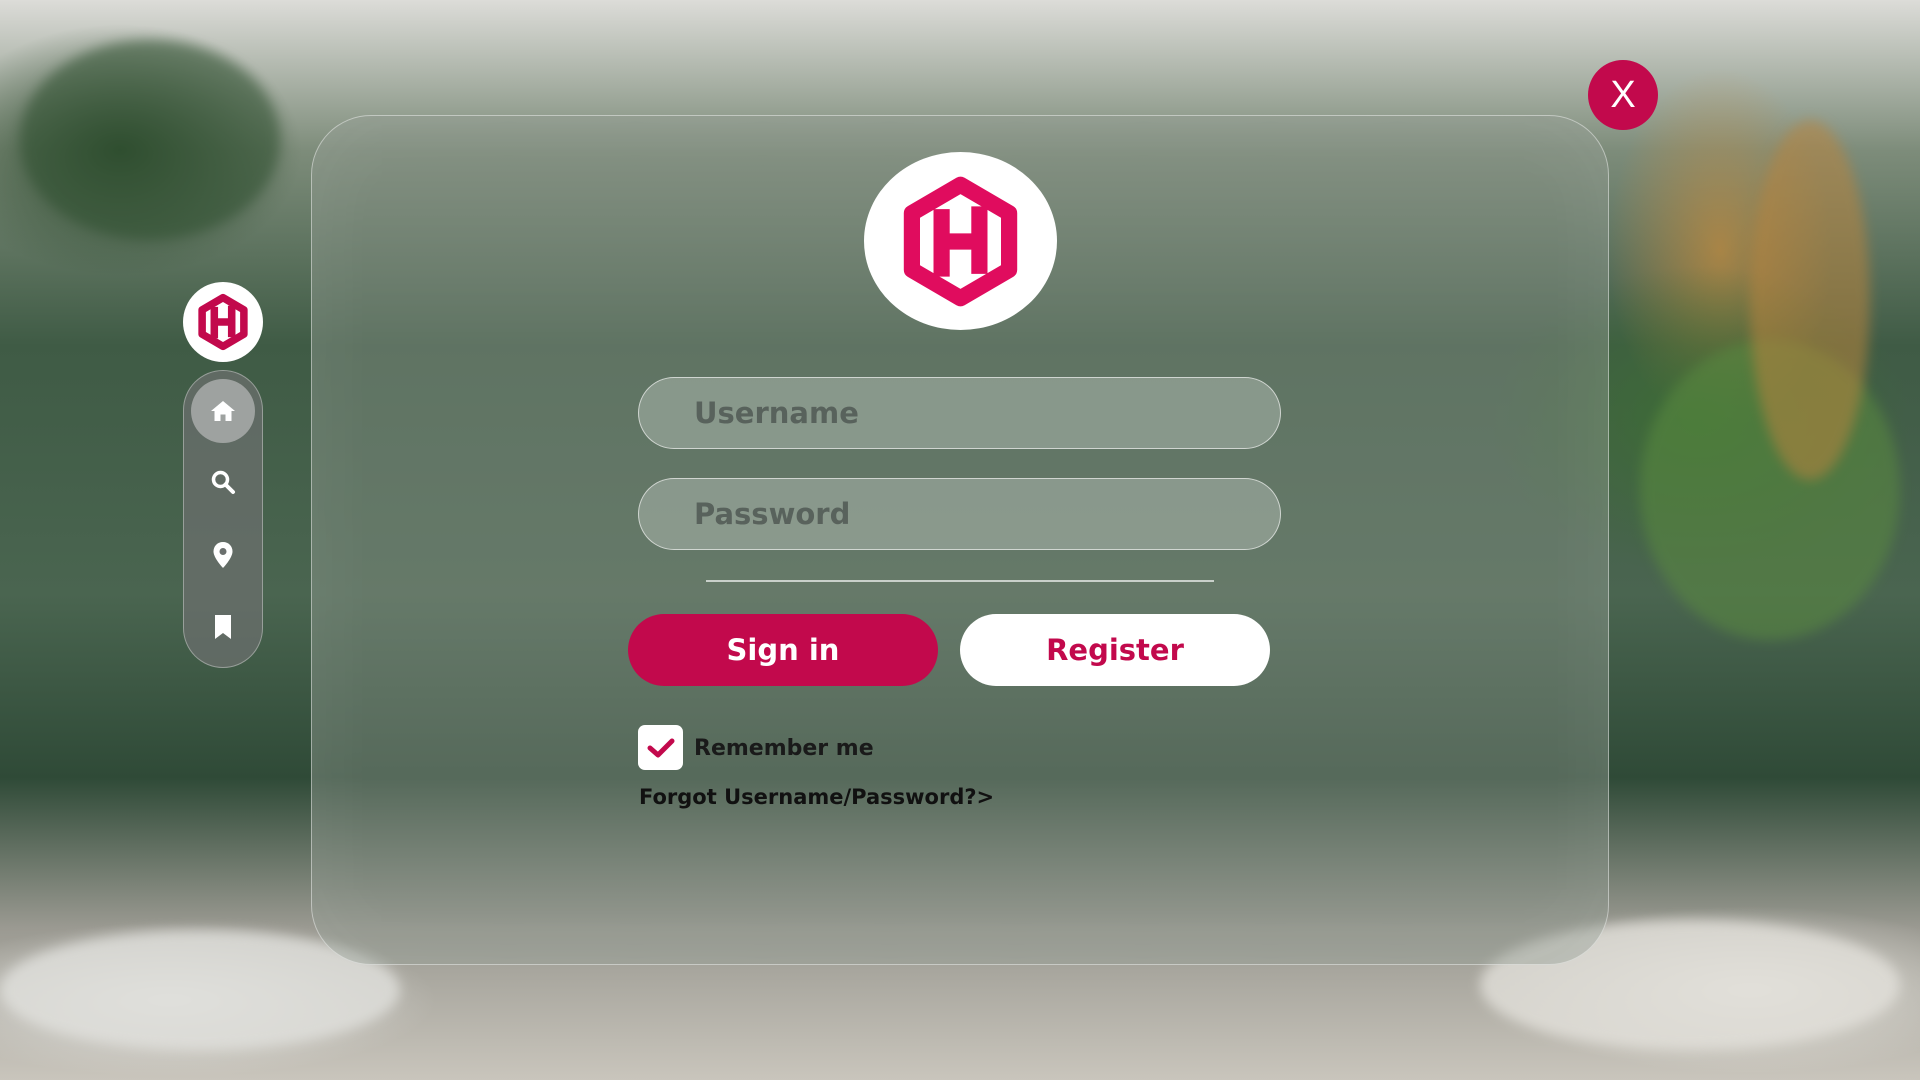  What do you see at coordinates (960, 581) in the screenshot?
I see `form-divider` at bounding box center [960, 581].